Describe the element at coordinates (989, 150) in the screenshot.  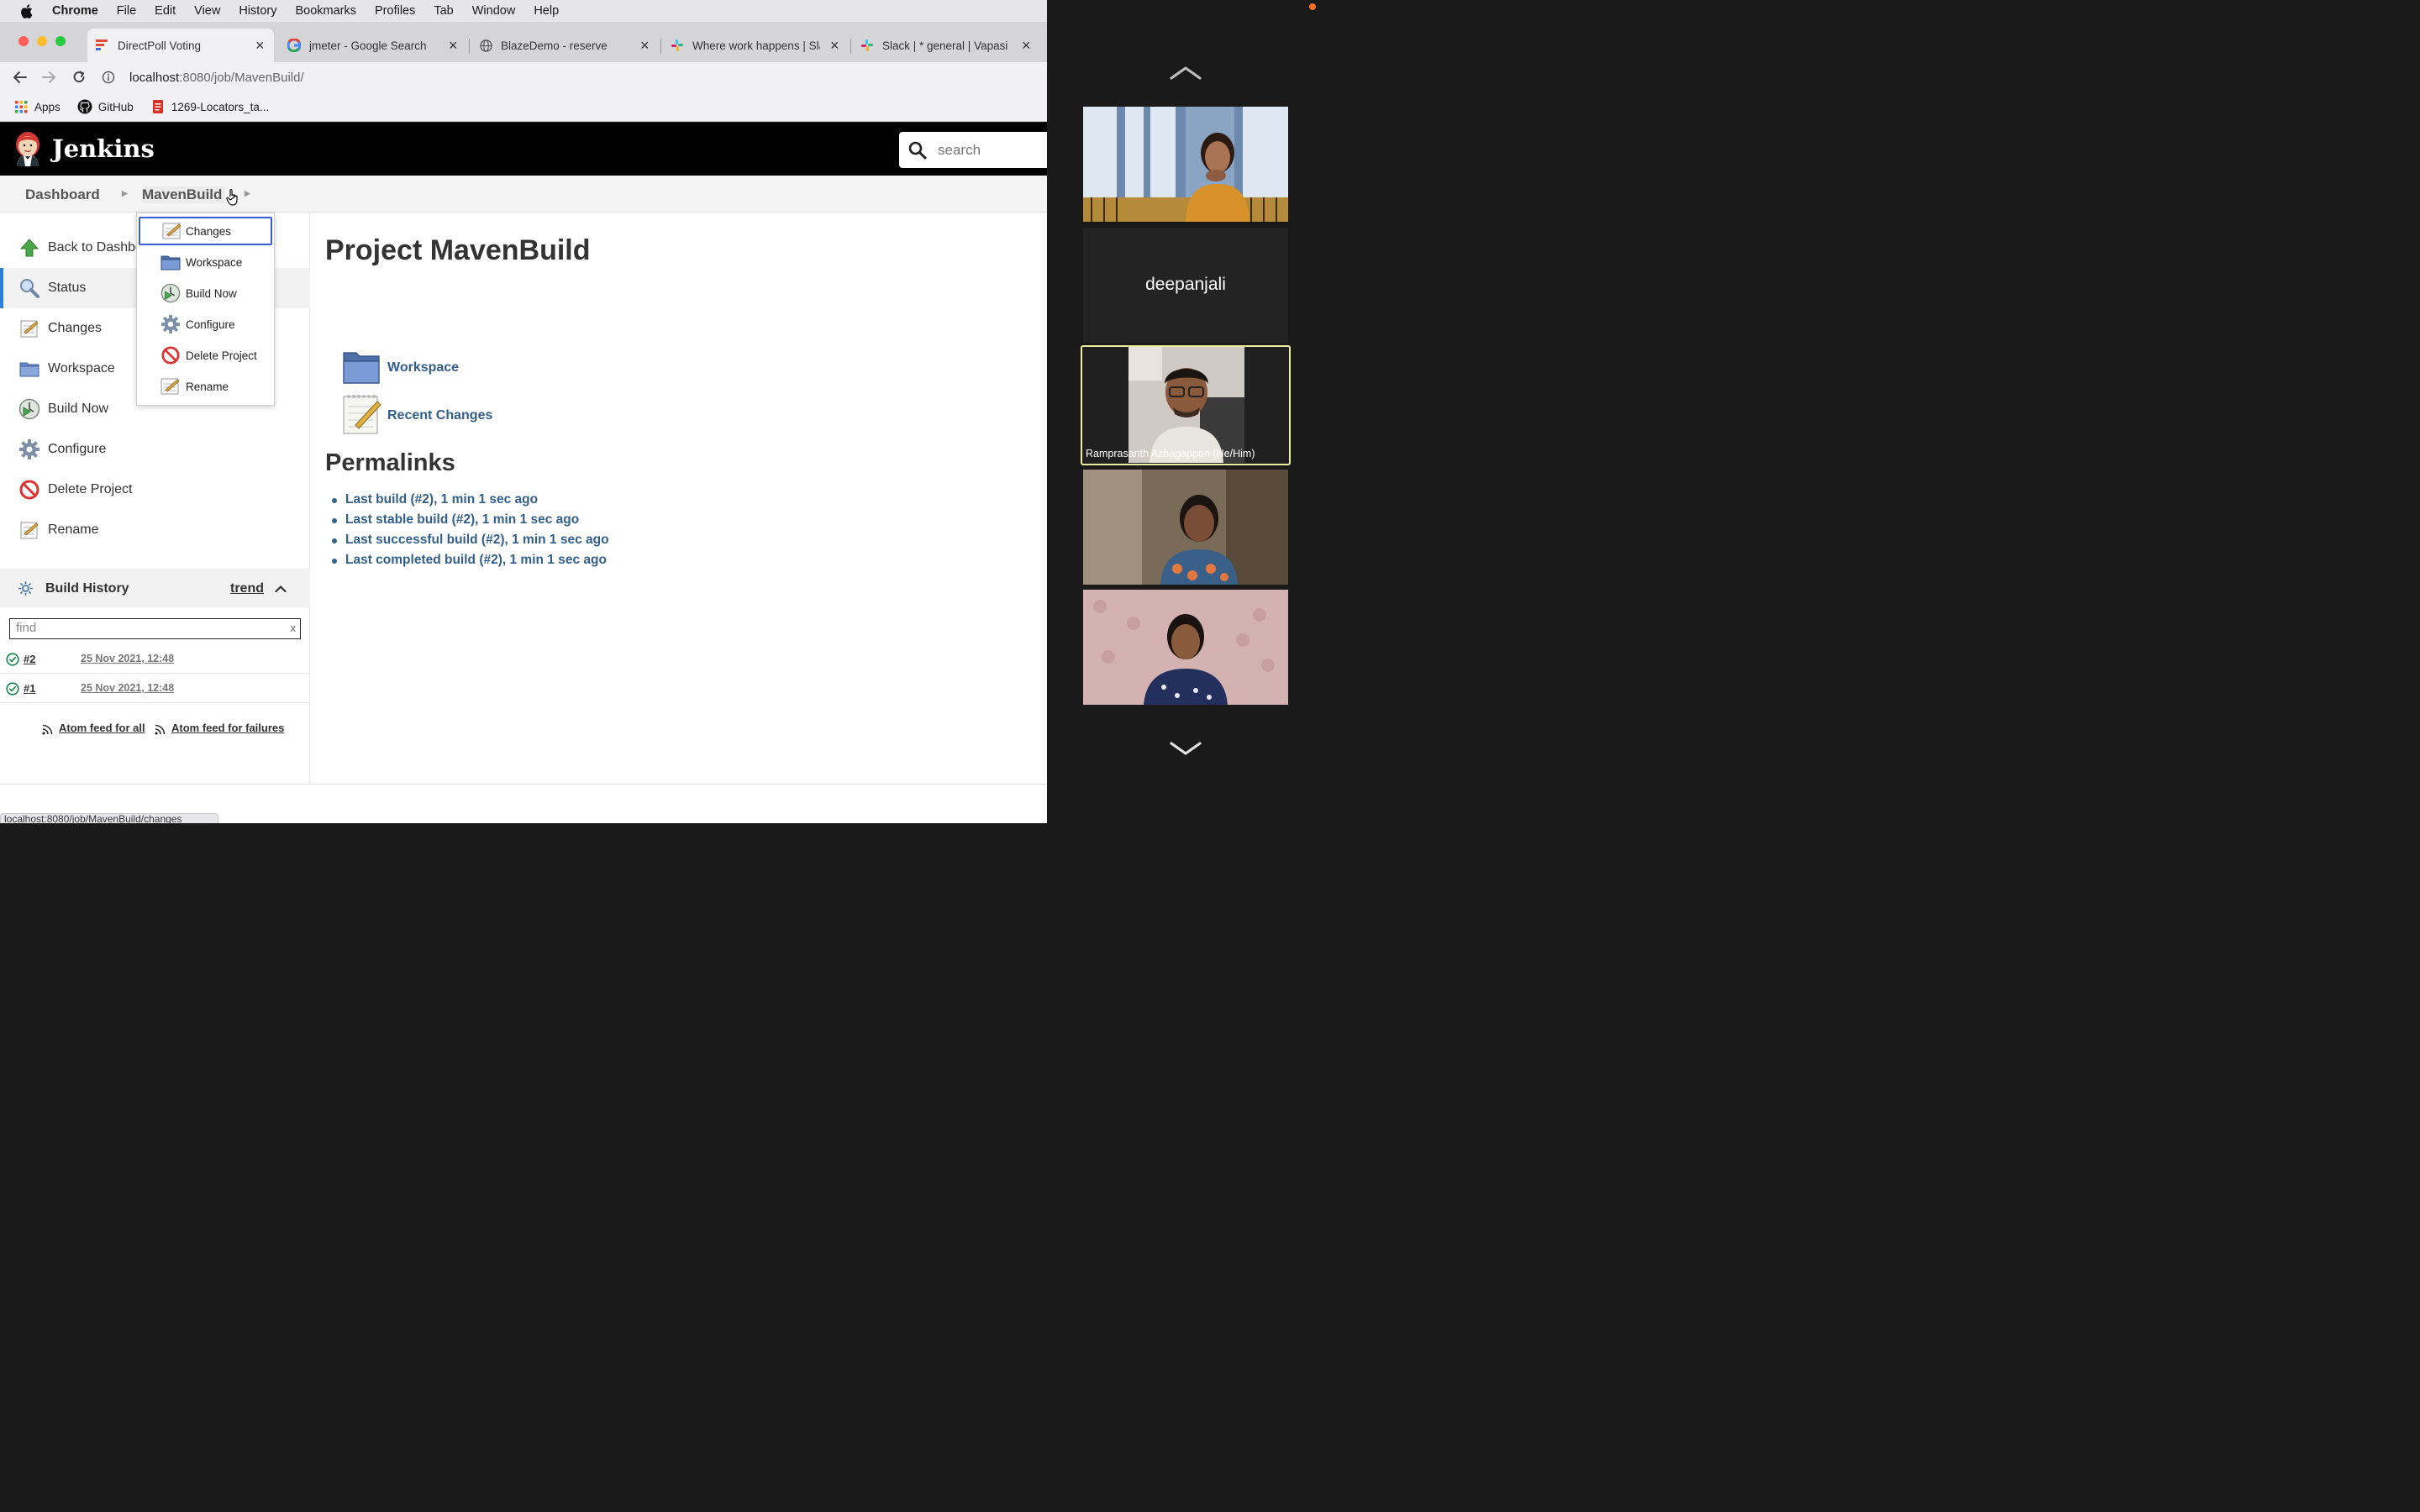
I see `search-input` at that location.